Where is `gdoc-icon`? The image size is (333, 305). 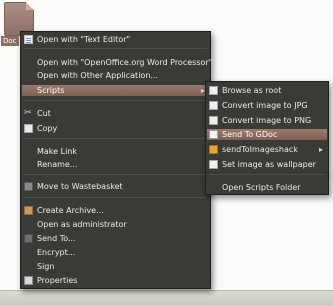
gdoc-icon is located at coordinates (213, 134).